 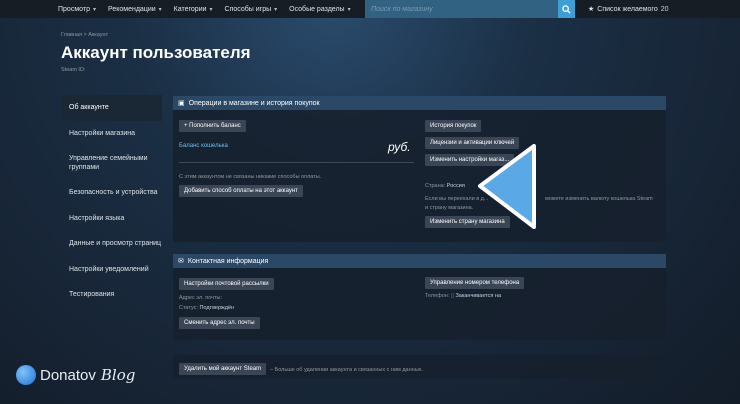 I want to click on status-row: Статус: Подтверждён, so click(x=206, y=308).